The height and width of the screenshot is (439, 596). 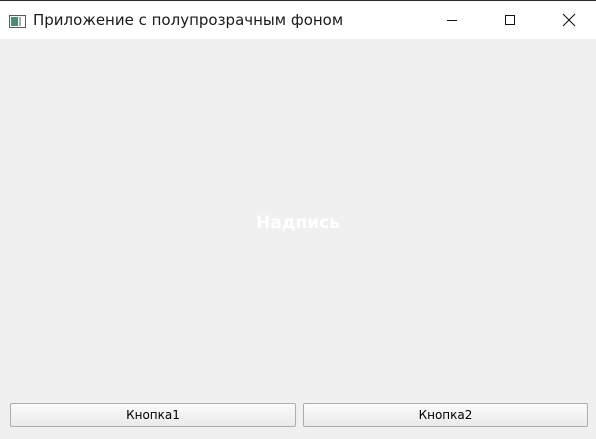 I want to click on close-icon, so click(x=569, y=20).